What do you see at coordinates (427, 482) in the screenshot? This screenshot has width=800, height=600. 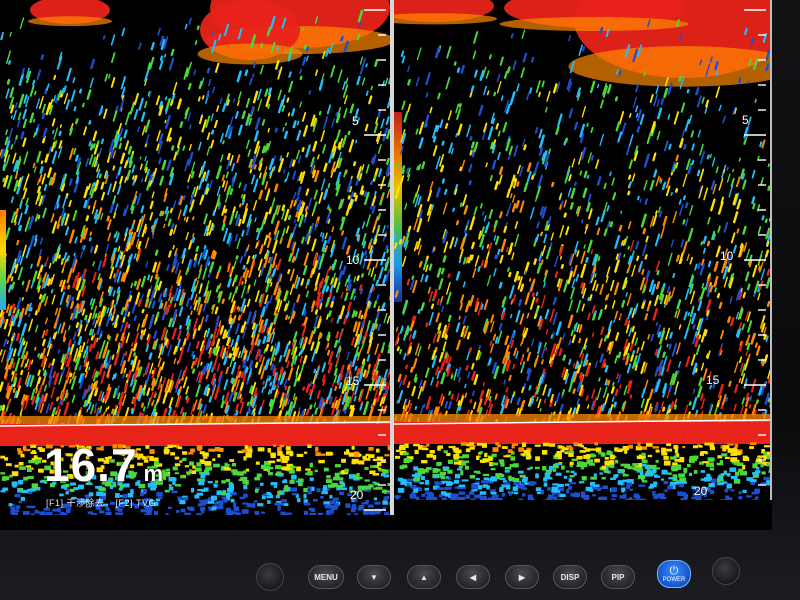 I see `right-sub-bottom-echo` at bounding box center [427, 482].